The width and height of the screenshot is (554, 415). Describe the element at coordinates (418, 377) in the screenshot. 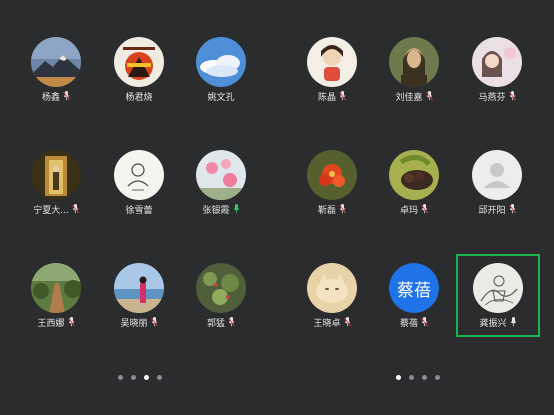

I see `right-page-indicator` at that location.